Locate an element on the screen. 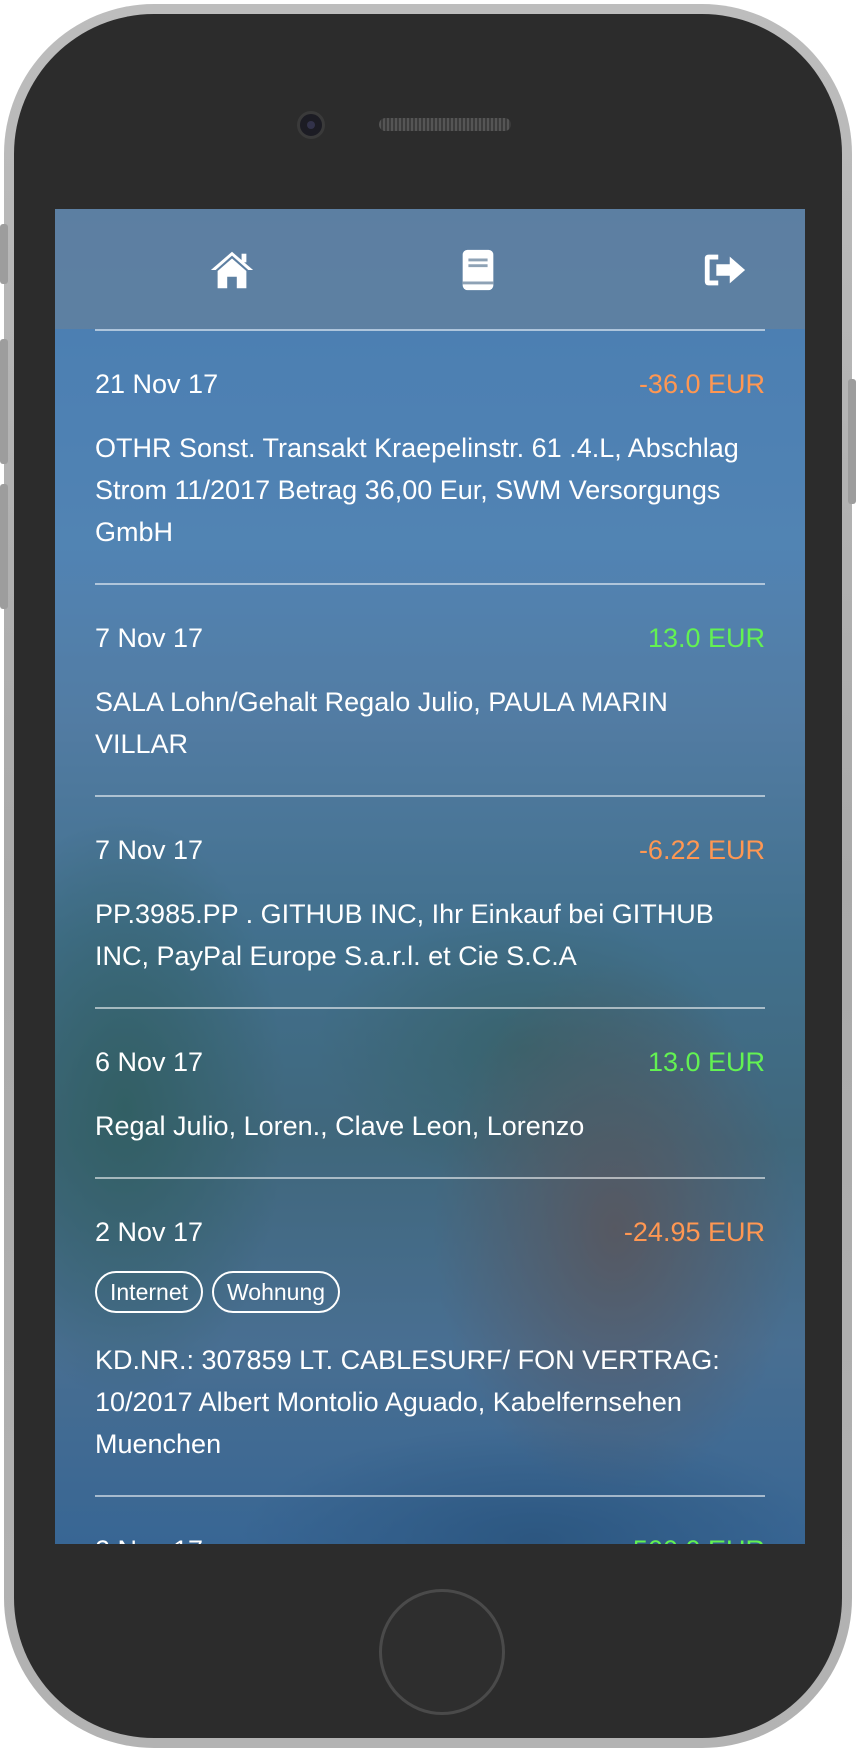  top-navbar is located at coordinates (430, 269).